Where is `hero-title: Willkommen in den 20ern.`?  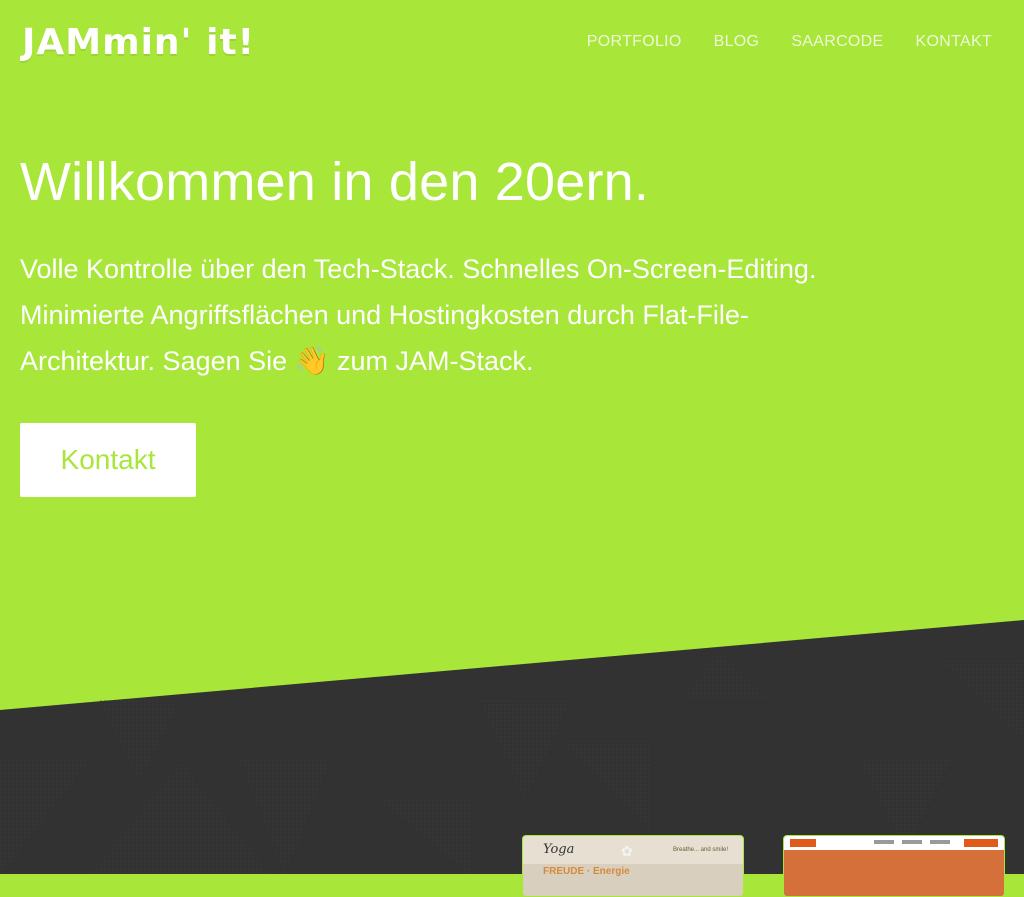
hero-title: Willkommen in den 20ern. is located at coordinates (335, 182).